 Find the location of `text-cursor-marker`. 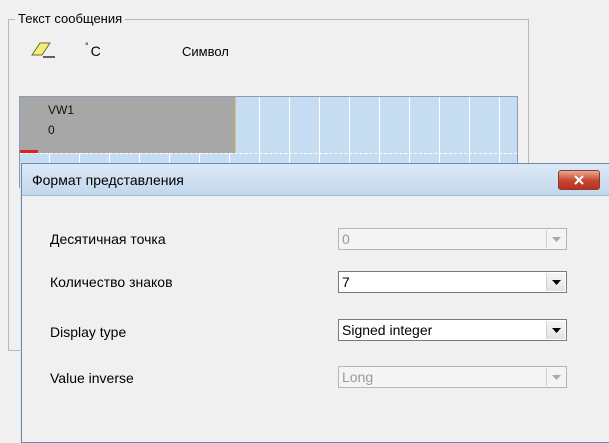

text-cursor-marker is located at coordinates (29, 151).